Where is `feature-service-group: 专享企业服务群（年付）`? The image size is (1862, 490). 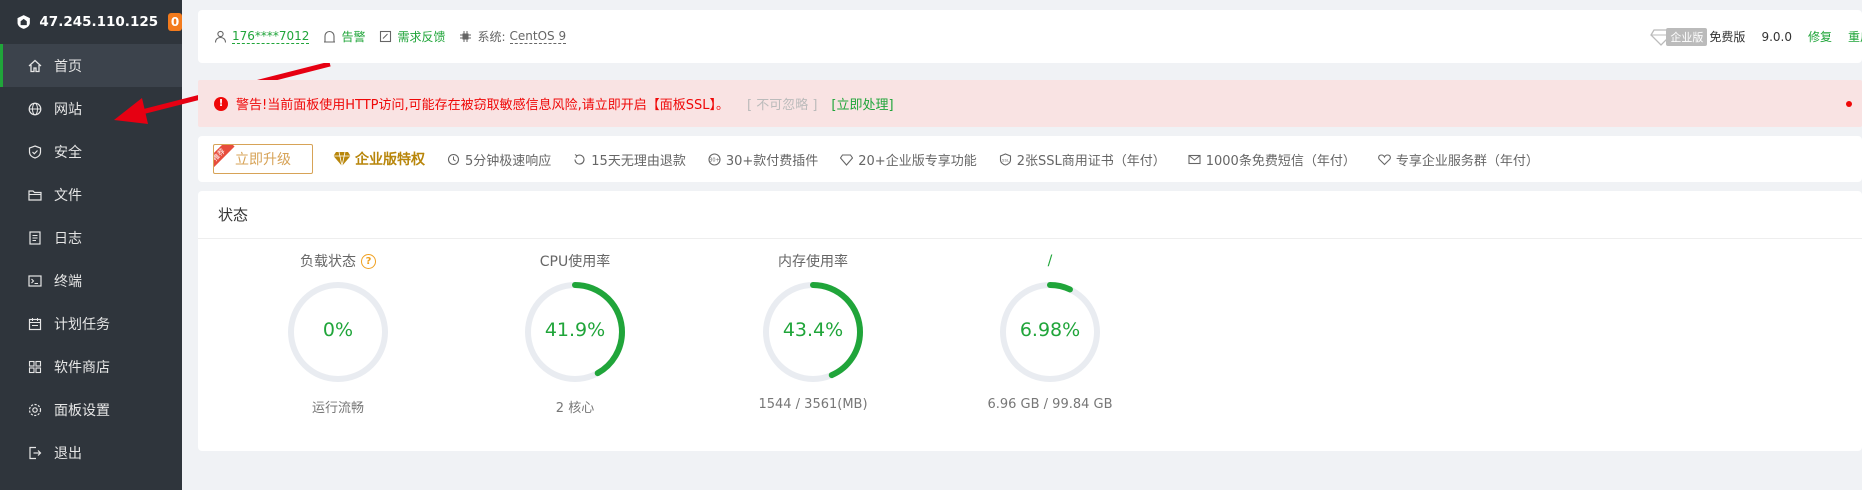 feature-service-group: 专享企业服务群（年付） is located at coordinates (1458, 159).